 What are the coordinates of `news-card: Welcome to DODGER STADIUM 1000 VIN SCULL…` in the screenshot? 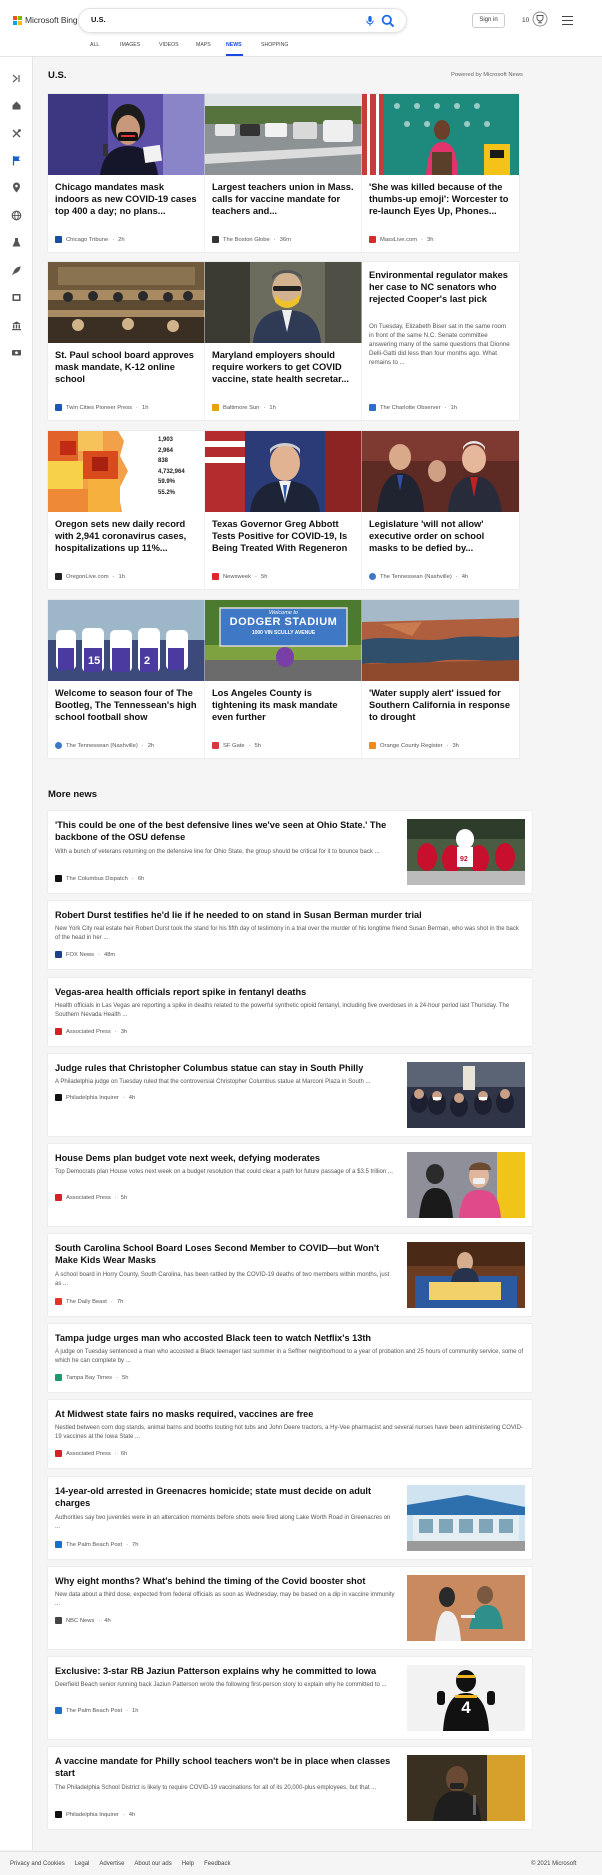 It's located at (283, 679).